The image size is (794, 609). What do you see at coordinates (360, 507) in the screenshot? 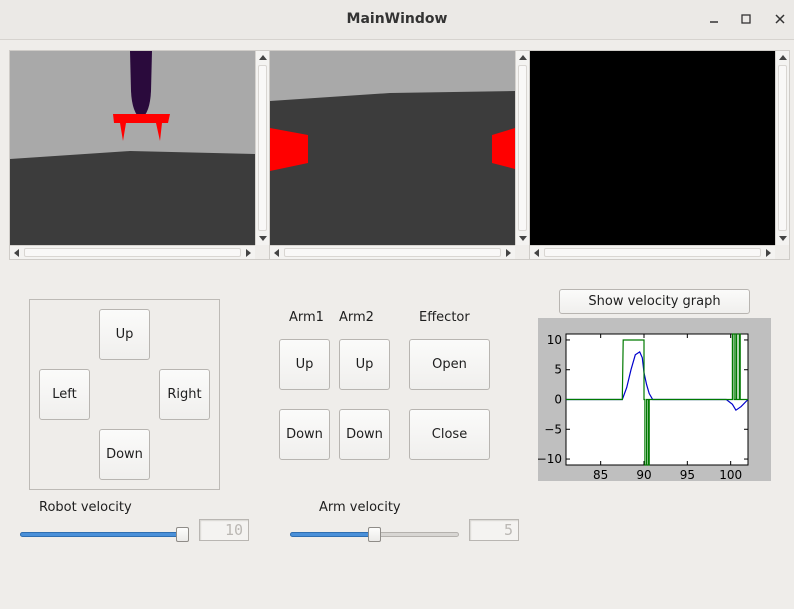
I see `arm-velocity-label: Arm velocity` at bounding box center [360, 507].